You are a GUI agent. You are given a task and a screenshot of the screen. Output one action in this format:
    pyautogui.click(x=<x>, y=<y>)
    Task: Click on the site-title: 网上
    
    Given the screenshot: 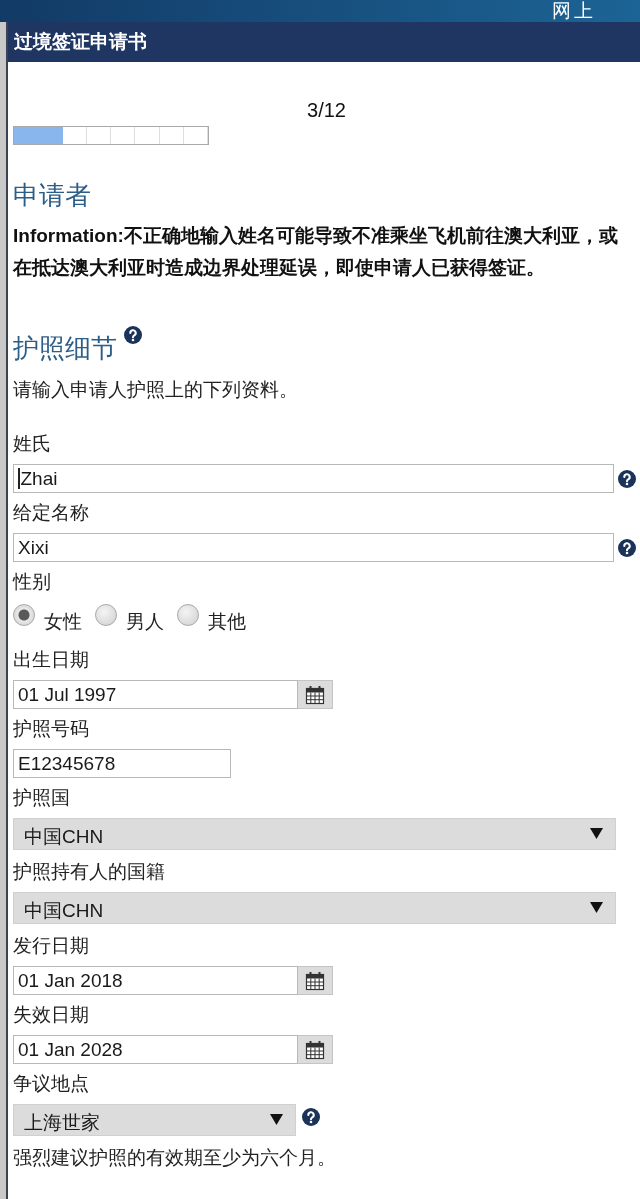 What is the action you would take?
    pyautogui.click(x=574, y=11)
    